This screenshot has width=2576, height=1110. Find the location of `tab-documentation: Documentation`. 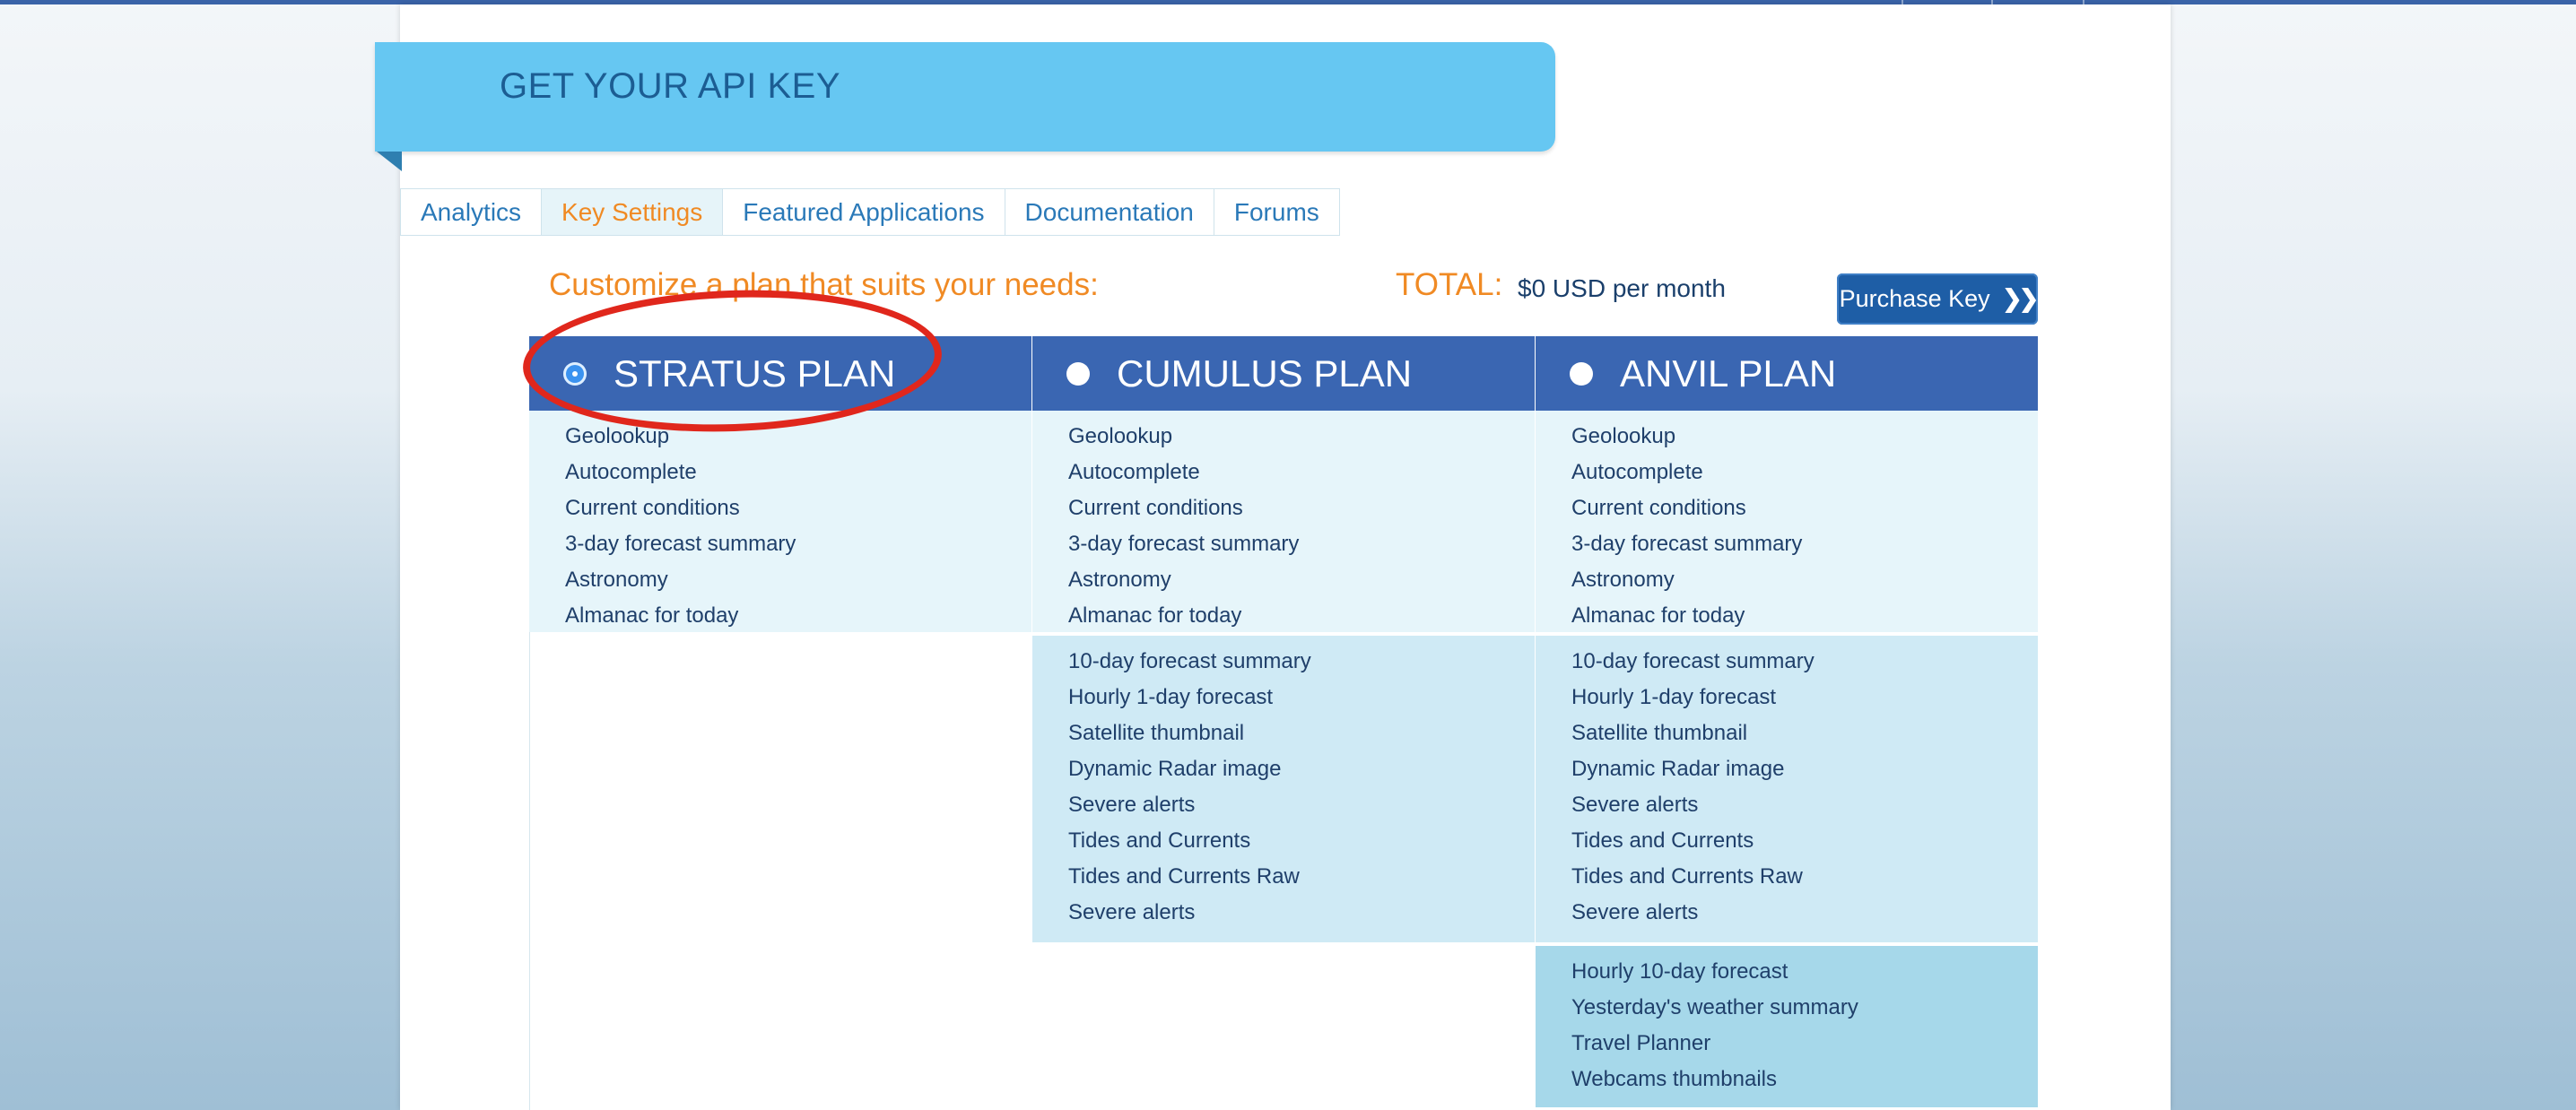

tab-documentation: Documentation is located at coordinates (1109, 212).